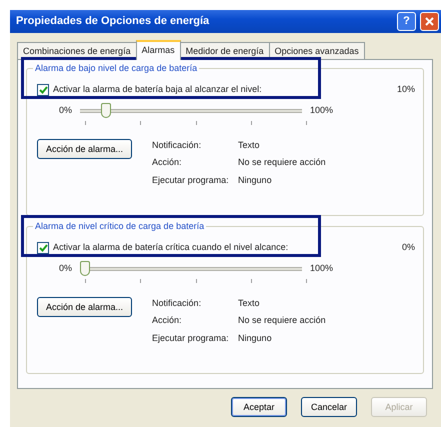  I want to click on close-button, so click(429, 21).